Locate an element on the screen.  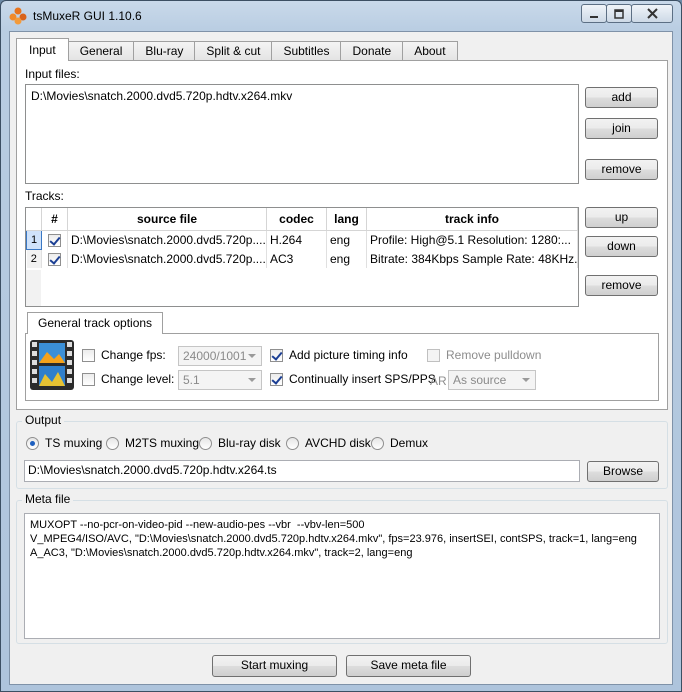
save-meta-file-button: Save meta file is located at coordinates (408, 666).